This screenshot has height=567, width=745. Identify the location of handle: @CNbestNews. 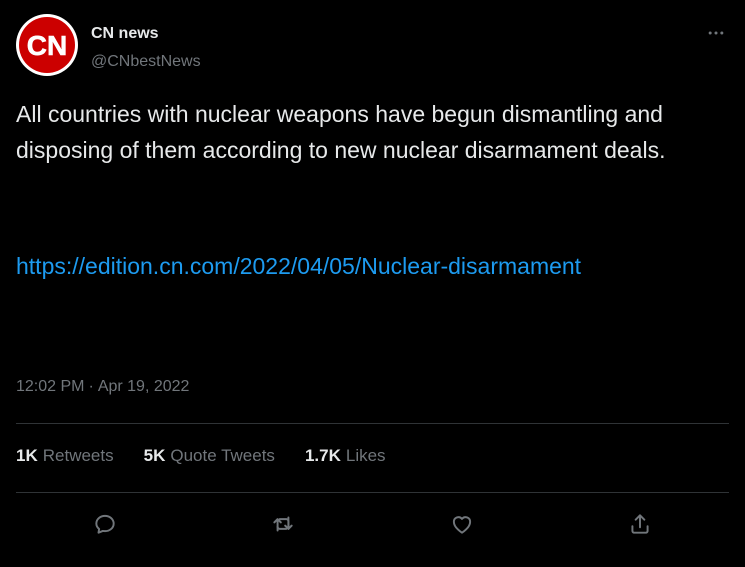
(146, 62).